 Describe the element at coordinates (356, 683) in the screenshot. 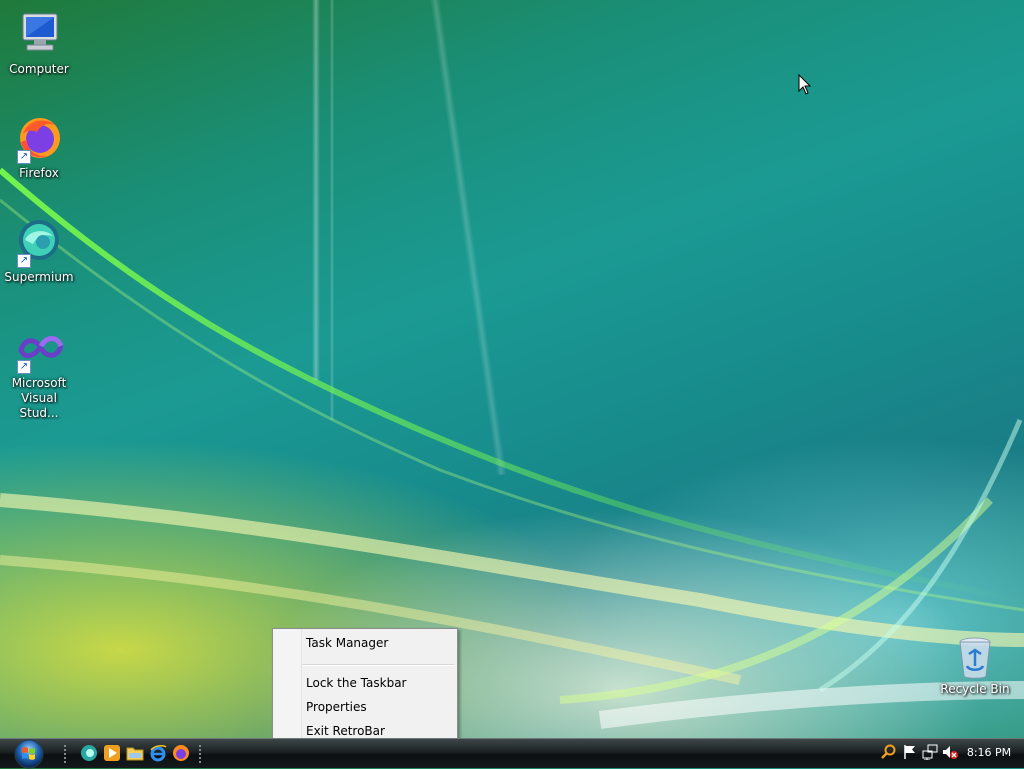

I see `menu-item-lock-taskbar: Lock the Taskbar` at that location.